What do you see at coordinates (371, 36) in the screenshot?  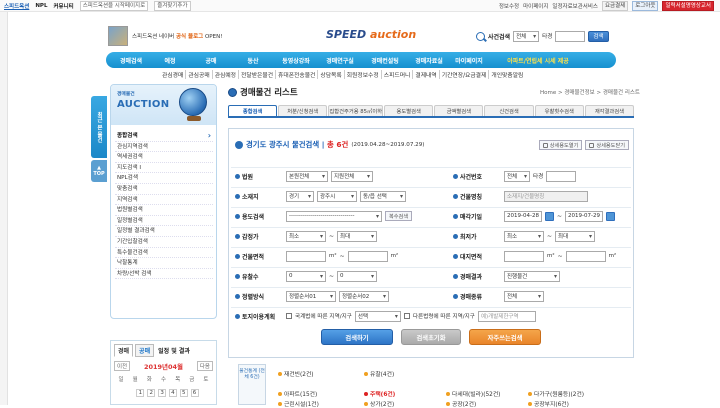 I see `site-logo: SPEED auction` at bounding box center [371, 36].